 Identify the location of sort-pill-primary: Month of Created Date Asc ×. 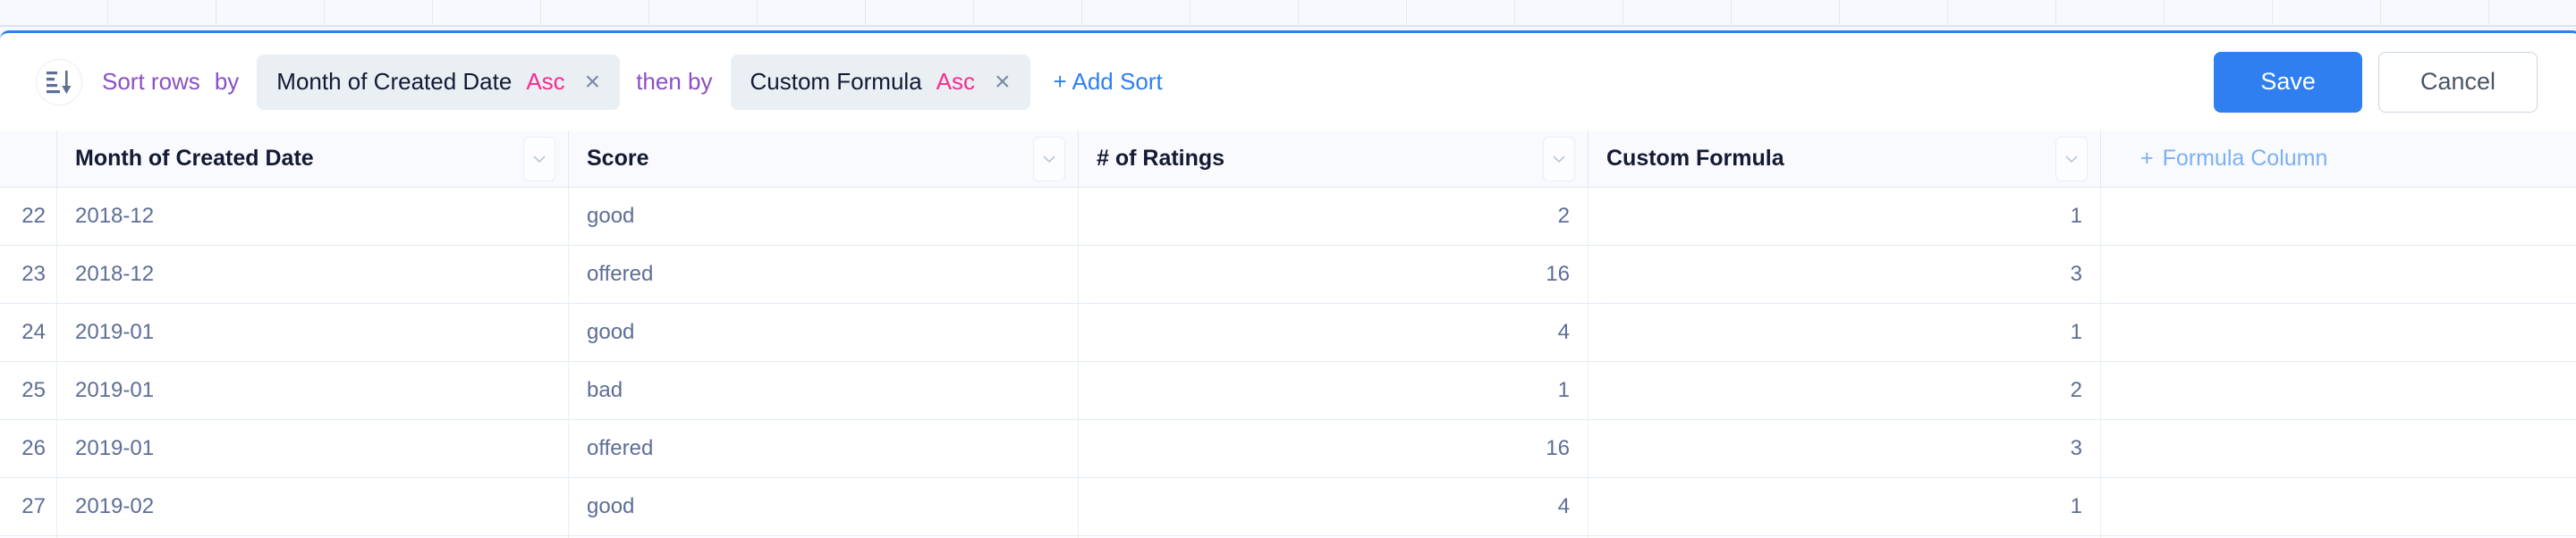
(439, 82).